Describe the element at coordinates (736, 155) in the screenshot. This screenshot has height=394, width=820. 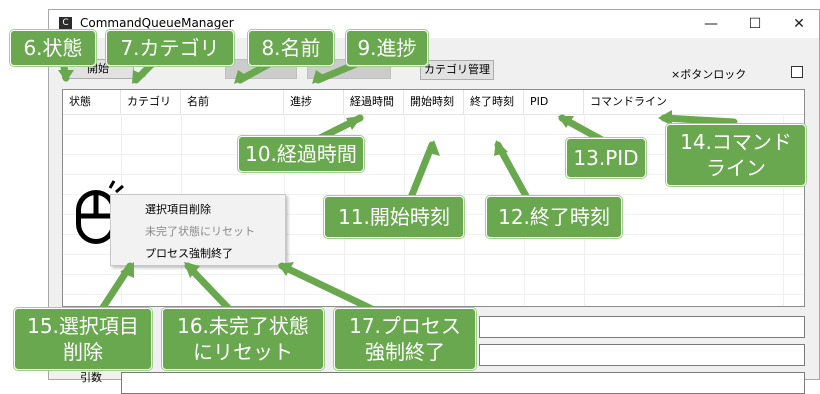
I see `callout-command-line: 14.コマンド ライン` at that location.